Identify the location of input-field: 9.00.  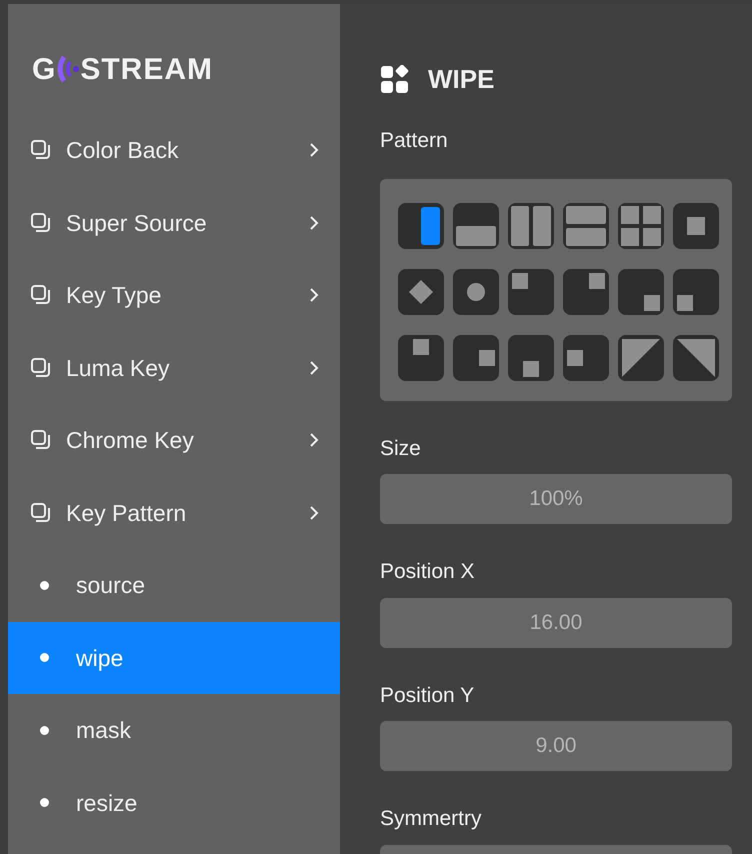
(556, 746).